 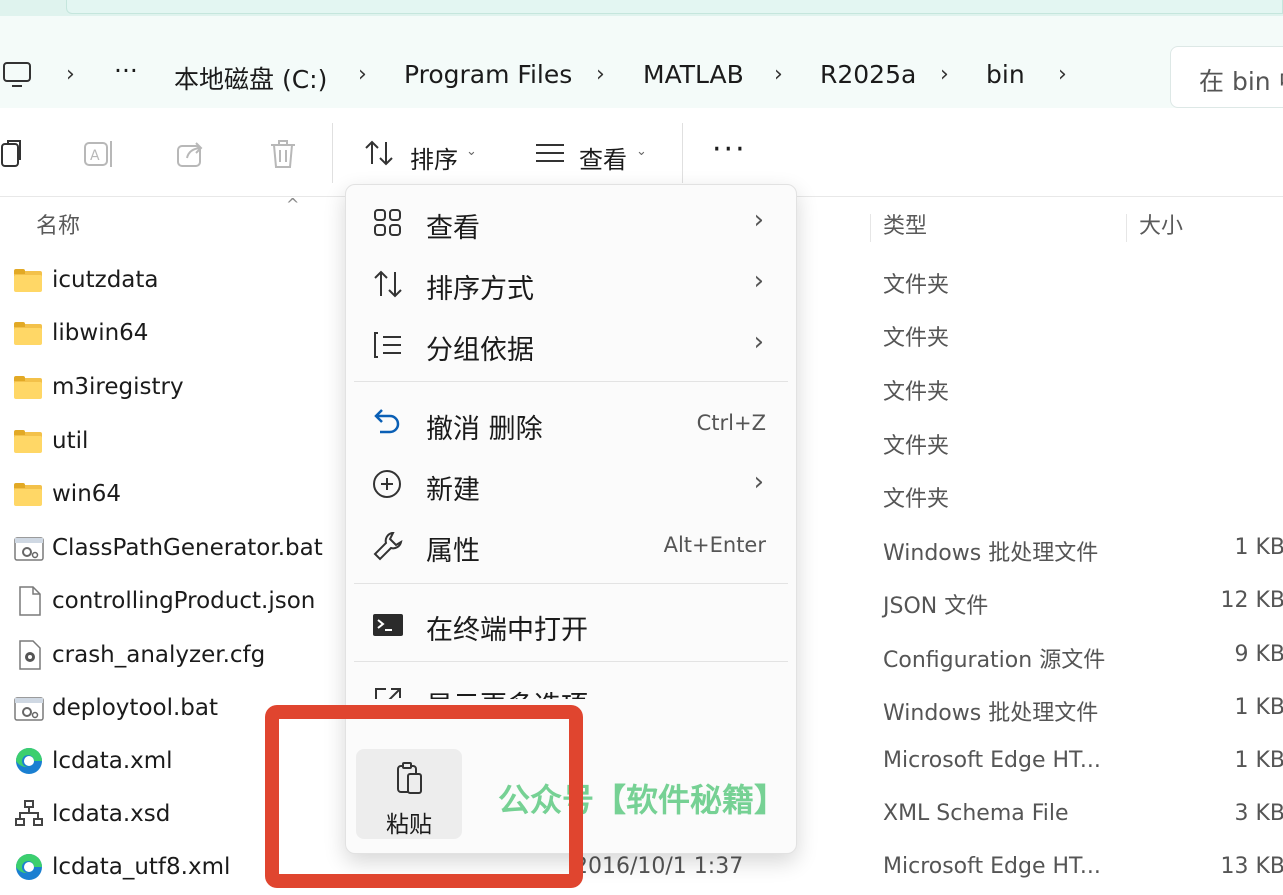 What do you see at coordinates (714, 545) in the screenshot?
I see `shortcut-label: Alt+Enter` at bounding box center [714, 545].